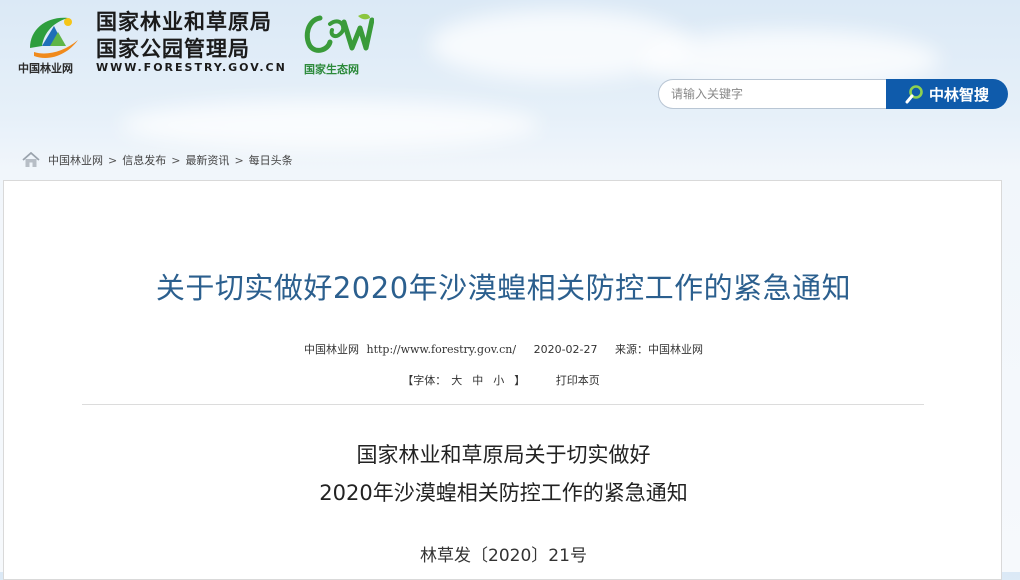  Describe the element at coordinates (578, 380) in the screenshot. I see `print-page-button: 打印本页` at that location.